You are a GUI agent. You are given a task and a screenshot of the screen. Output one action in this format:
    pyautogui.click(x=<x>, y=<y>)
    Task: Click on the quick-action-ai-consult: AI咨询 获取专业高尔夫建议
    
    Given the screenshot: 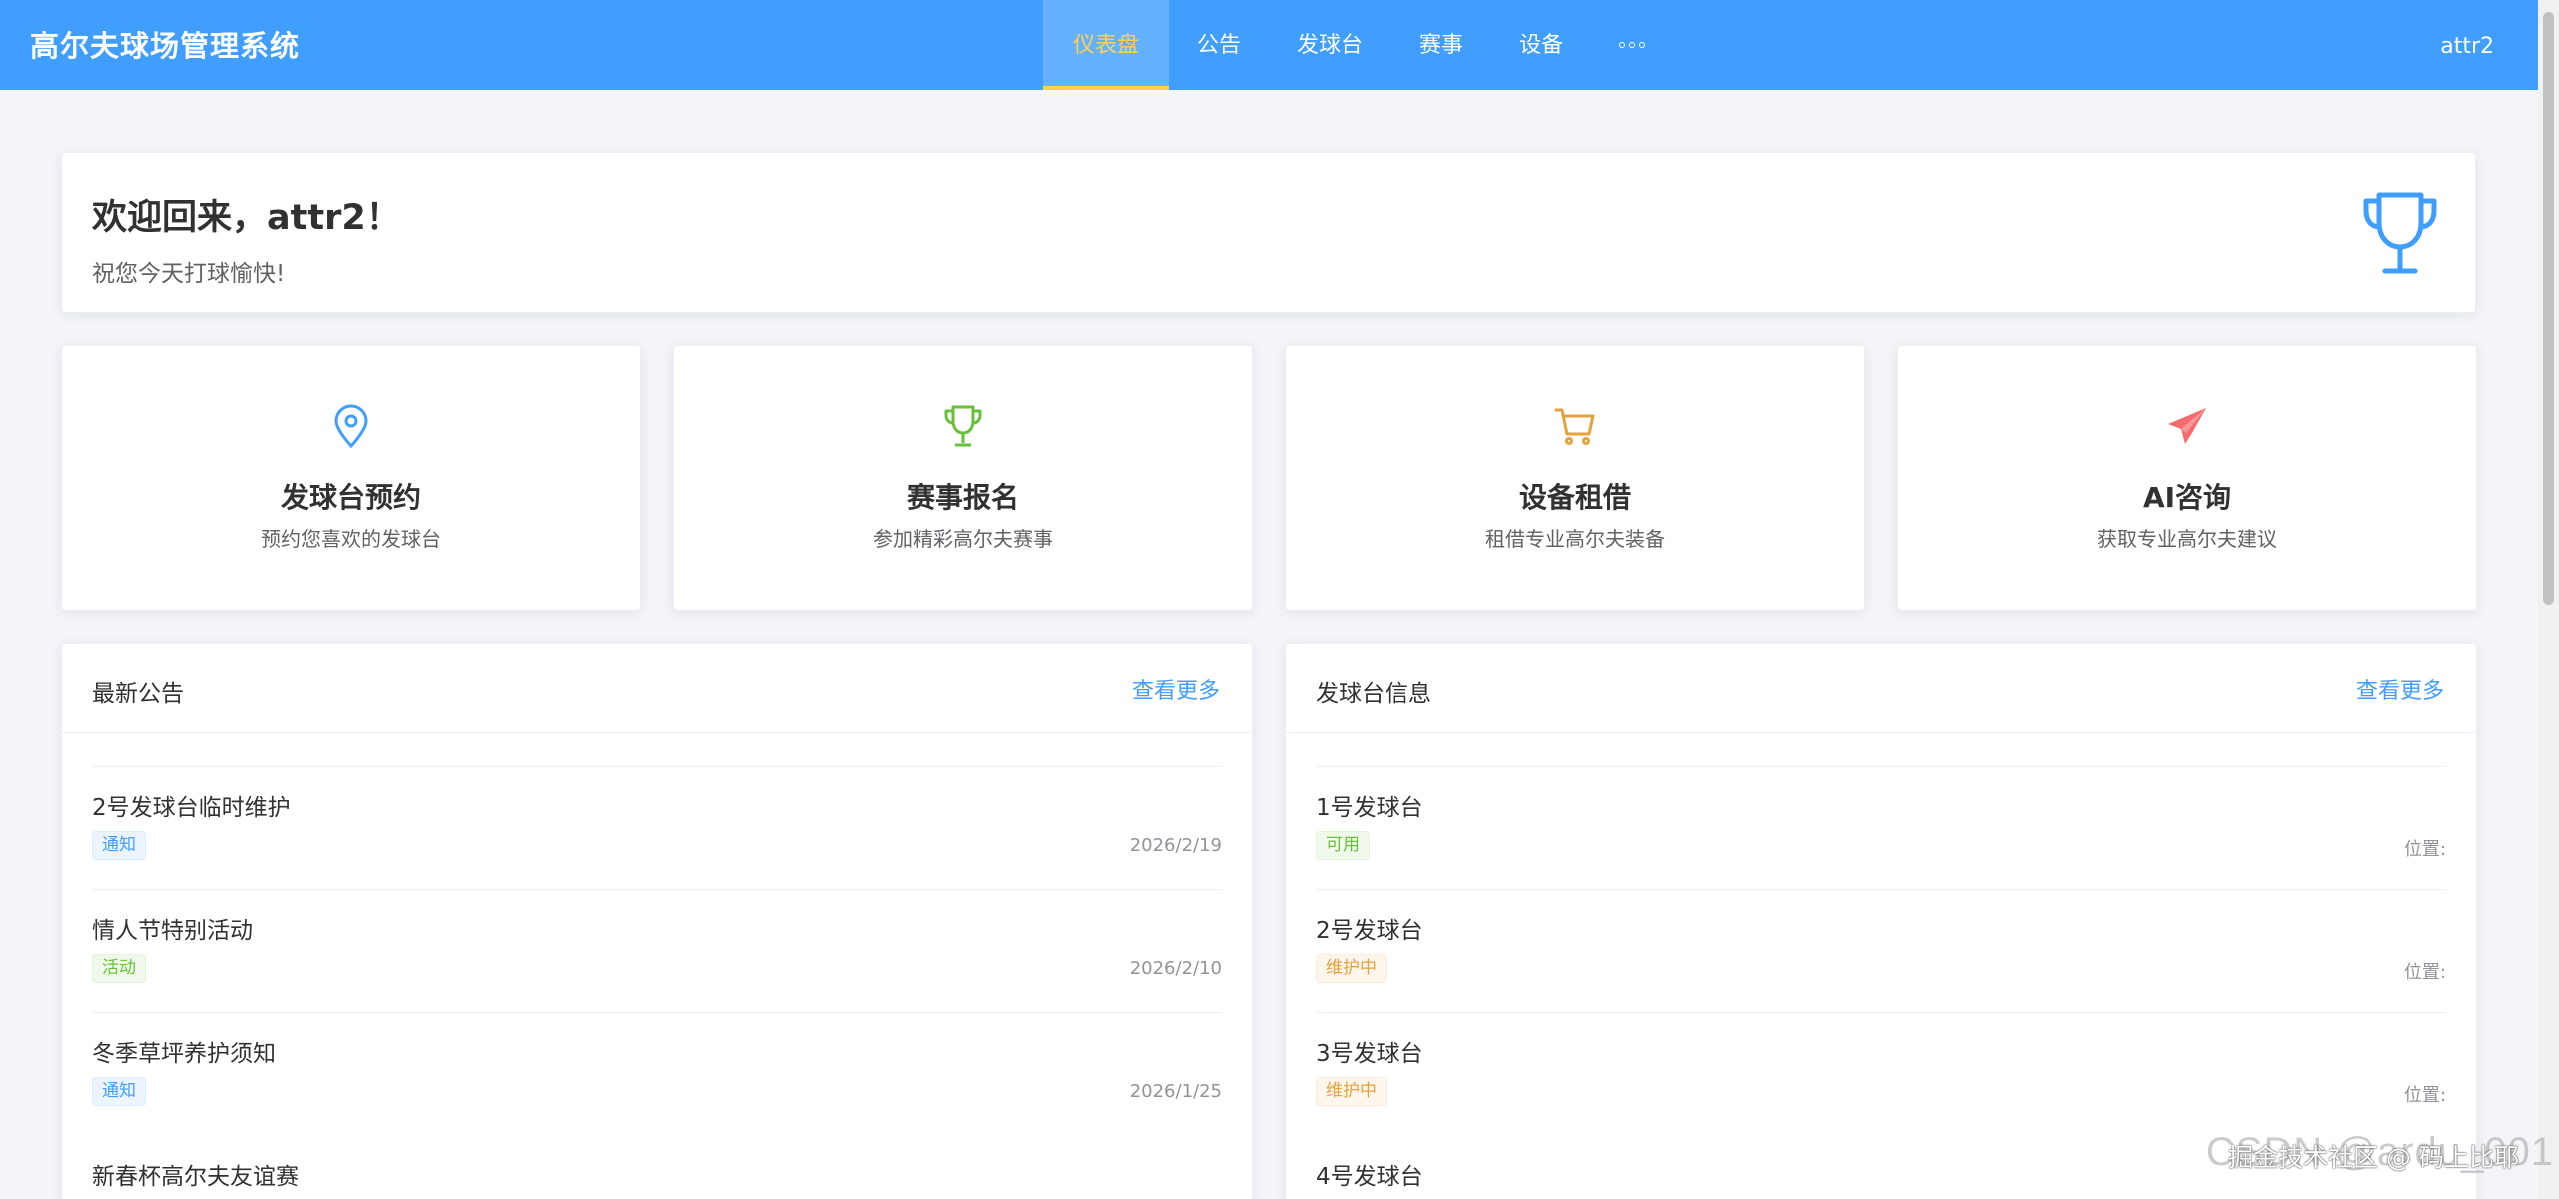 What is the action you would take?
    pyautogui.click(x=2187, y=478)
    